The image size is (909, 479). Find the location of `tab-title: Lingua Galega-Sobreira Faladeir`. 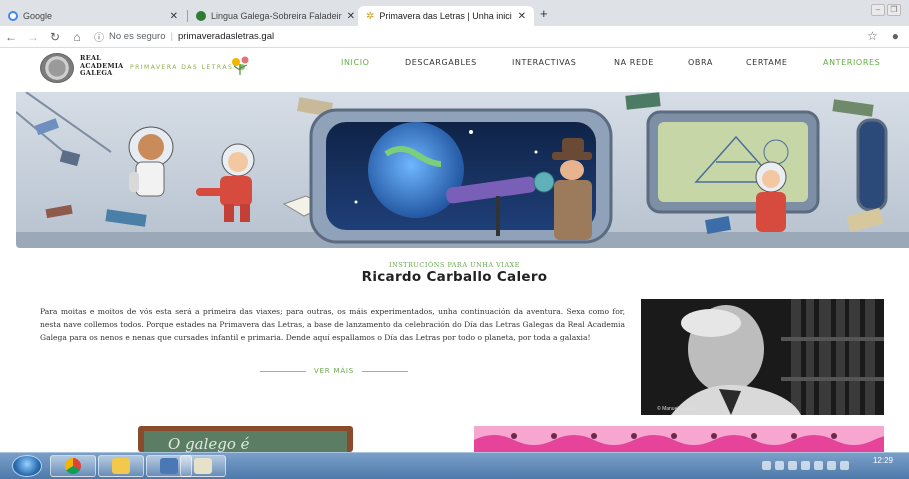

tab-title: Lingua Galega-Sobreira Faladeir is located at coordinates (276, 16).